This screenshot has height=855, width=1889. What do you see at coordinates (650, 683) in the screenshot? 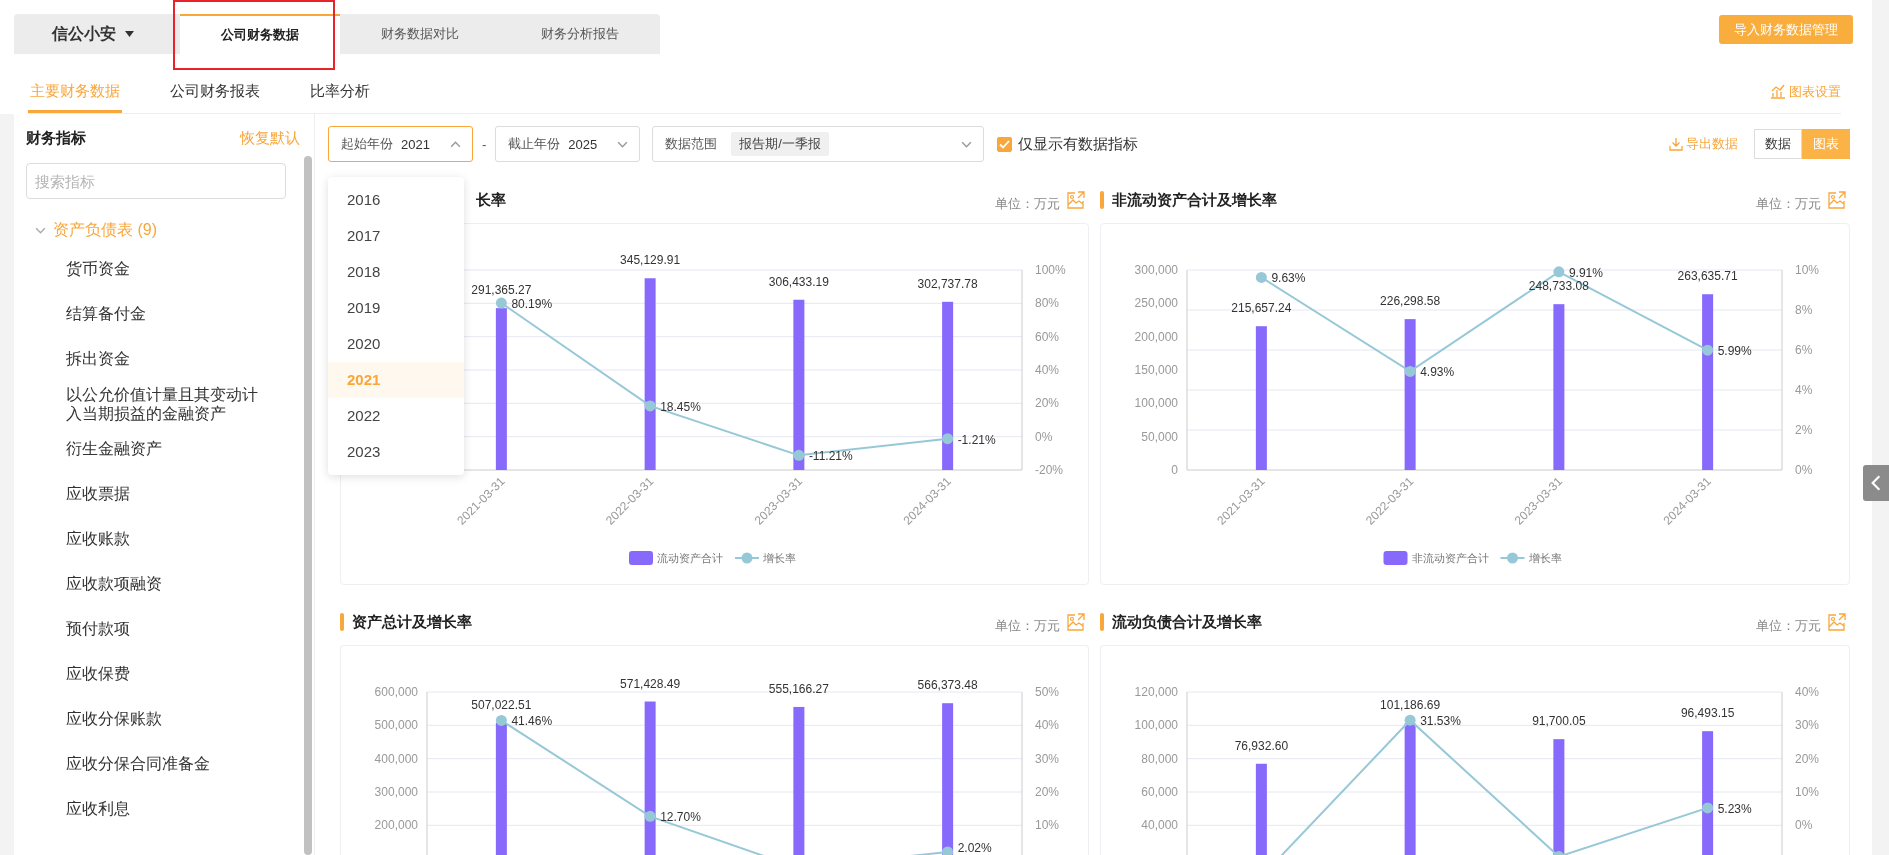
I see `data-label: 571,428.49` at bounding box center [650, 683].